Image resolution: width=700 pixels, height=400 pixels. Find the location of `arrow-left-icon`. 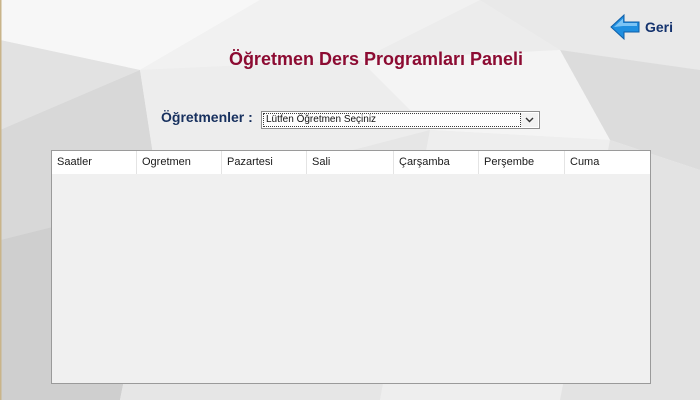

arrow-left-icon is located at coordinates (625, 27).